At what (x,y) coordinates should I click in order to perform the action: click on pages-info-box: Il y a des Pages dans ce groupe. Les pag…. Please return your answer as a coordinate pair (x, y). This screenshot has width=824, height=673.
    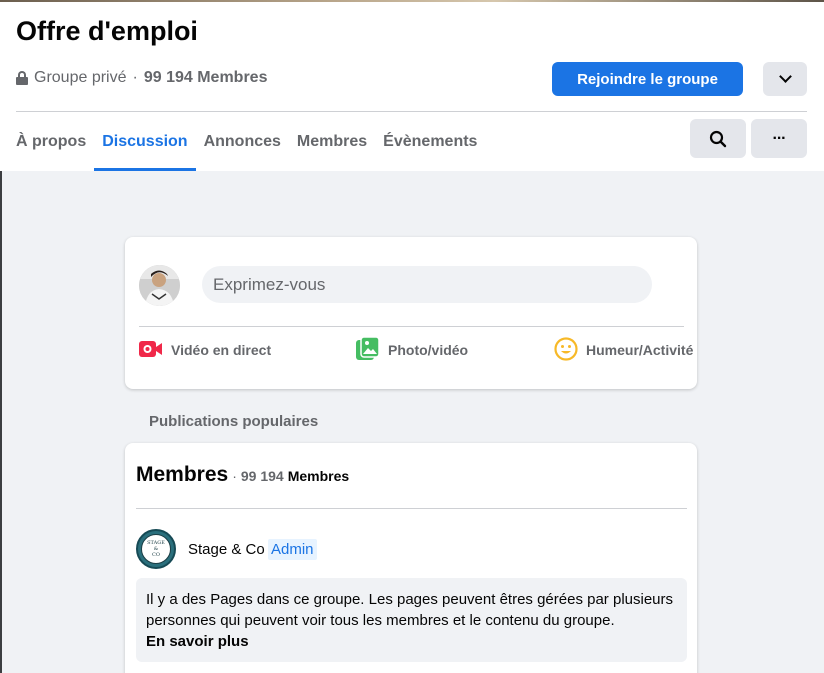
    Looking at the image, I should click on (411, 620).